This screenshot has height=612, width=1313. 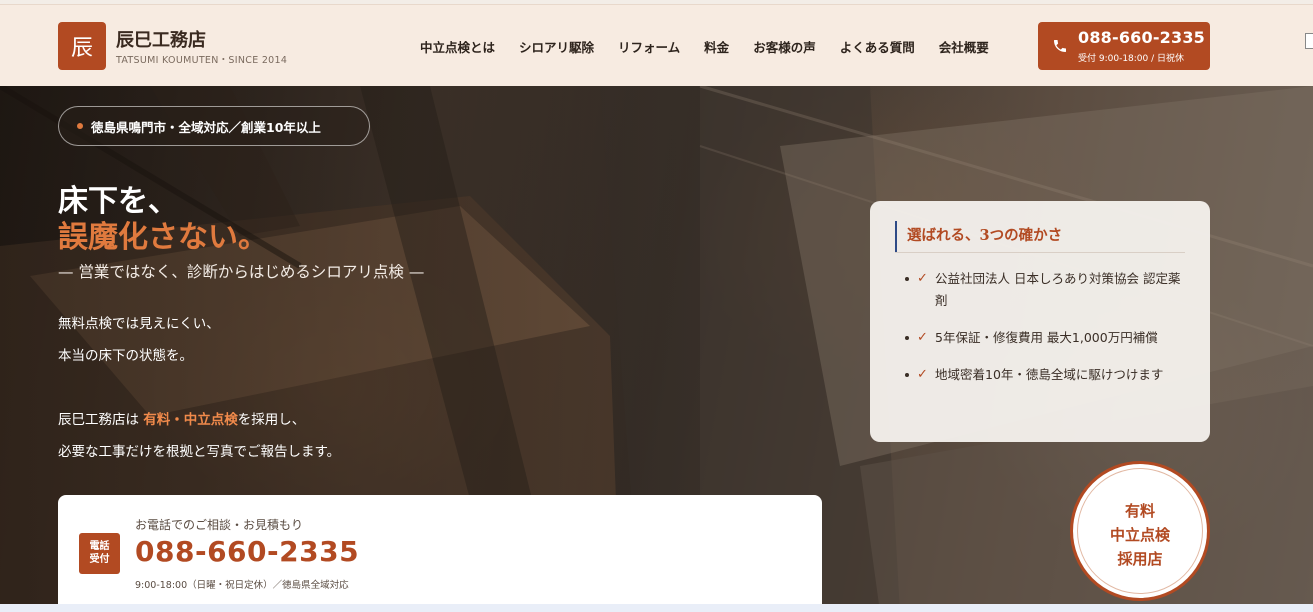 What do you see at coordinates (99, 559) in the screenshot?
I see `badge-line2: 受付` at bounding box center [99, 559].